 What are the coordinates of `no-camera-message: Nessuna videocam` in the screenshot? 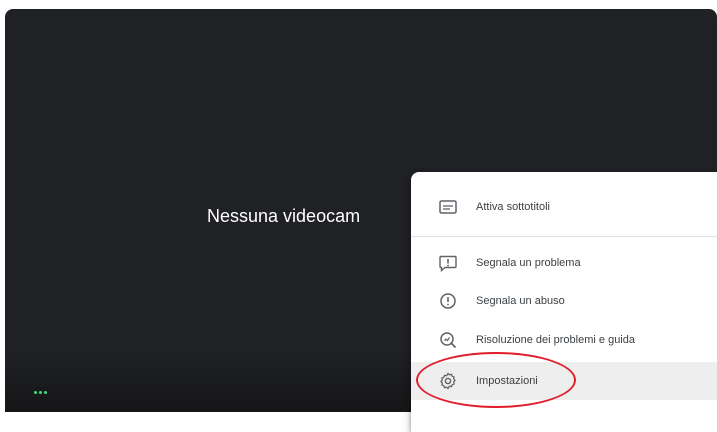 It's located at (284, 216).